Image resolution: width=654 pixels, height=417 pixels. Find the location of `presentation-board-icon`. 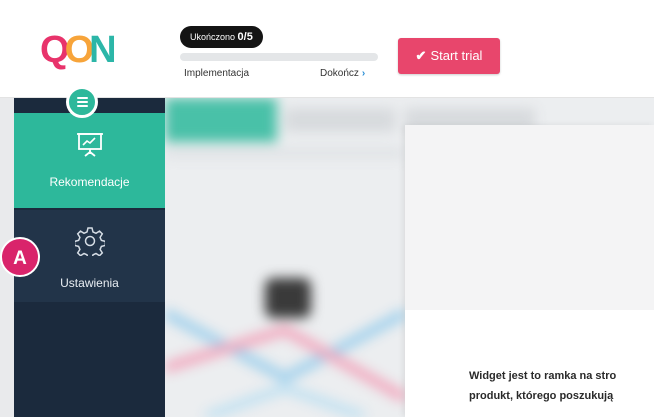

presentation-board-icon is located at coordinates (90, 145).